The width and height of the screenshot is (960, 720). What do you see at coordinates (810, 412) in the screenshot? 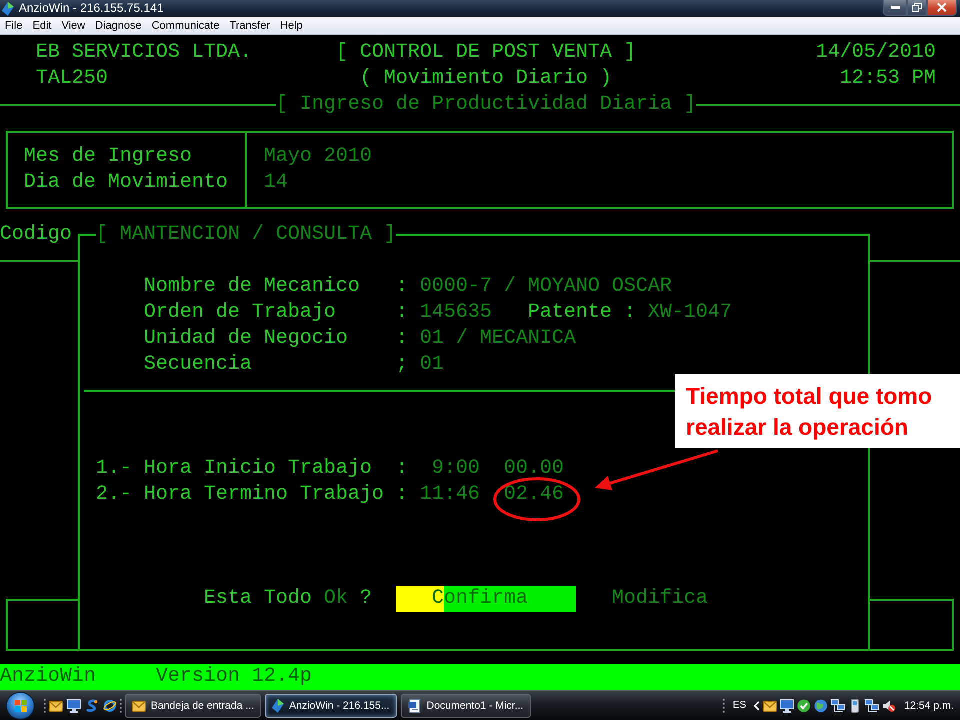
I see `callout-text: Tiempo total que tomo realizar la operación` at bounding box center [810, 412].